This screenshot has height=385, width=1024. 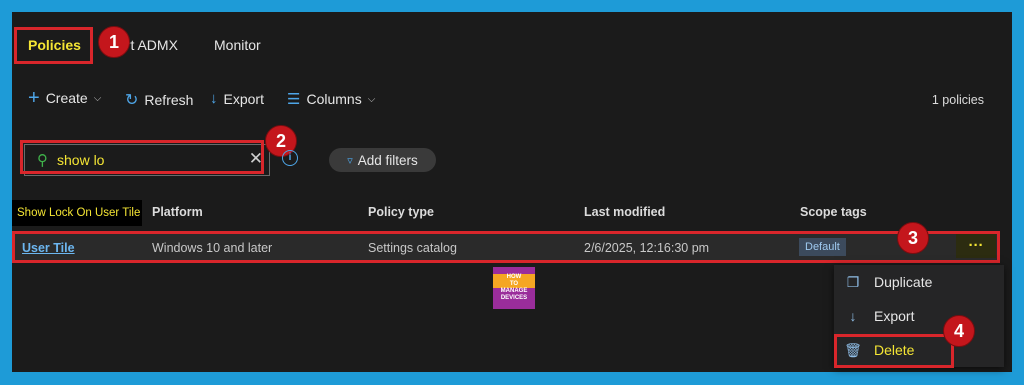 I want to click on menu-item-duplicate: ❐ Duplicate, so click(x=919, y=282).